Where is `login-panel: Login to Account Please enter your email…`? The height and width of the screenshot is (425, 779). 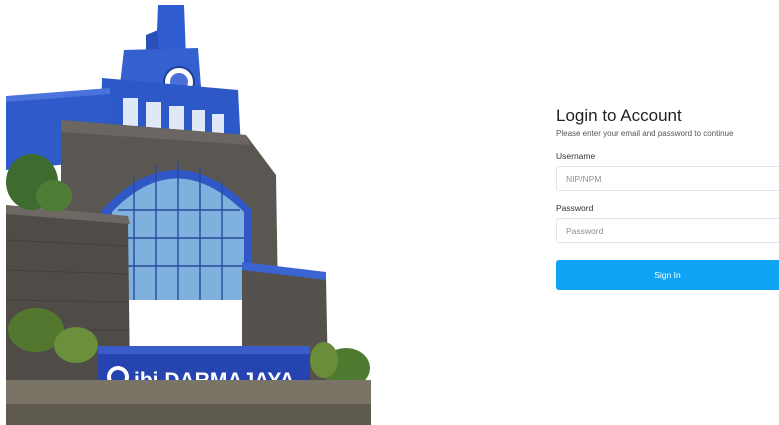
login-panel: Login to Account Please enter your email… is located at coordinates (667, 198).